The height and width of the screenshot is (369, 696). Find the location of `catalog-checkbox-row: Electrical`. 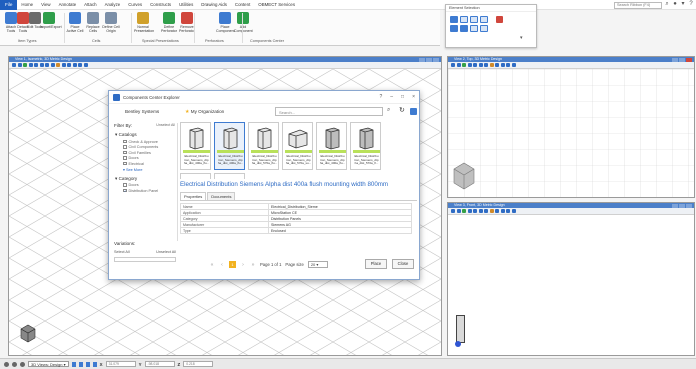

catalog-checkbox-row: Electrical is located at coordinates (144, 164).